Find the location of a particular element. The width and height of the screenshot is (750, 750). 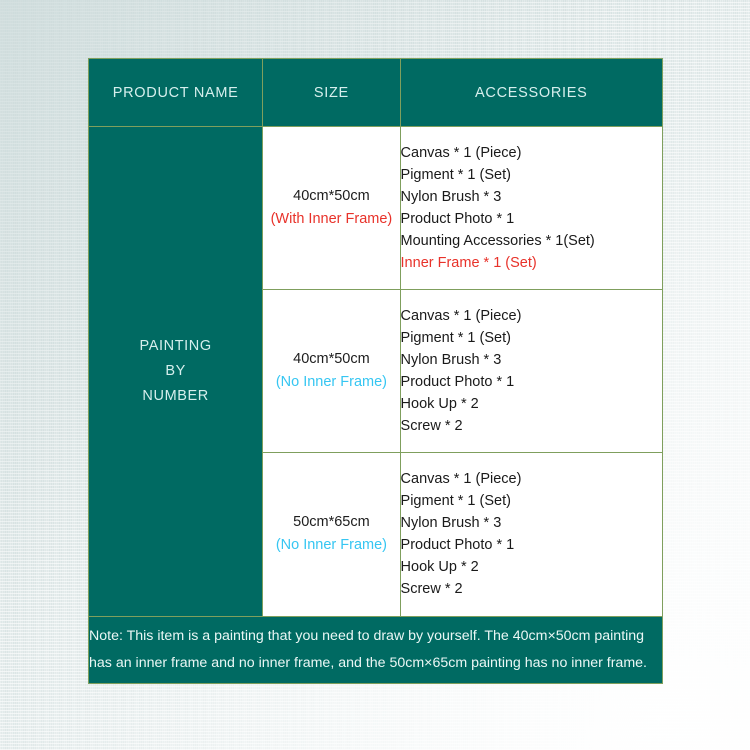

size-cell: 50cm*65cm (No Inner Frame) is located at coordinates (331, 534).